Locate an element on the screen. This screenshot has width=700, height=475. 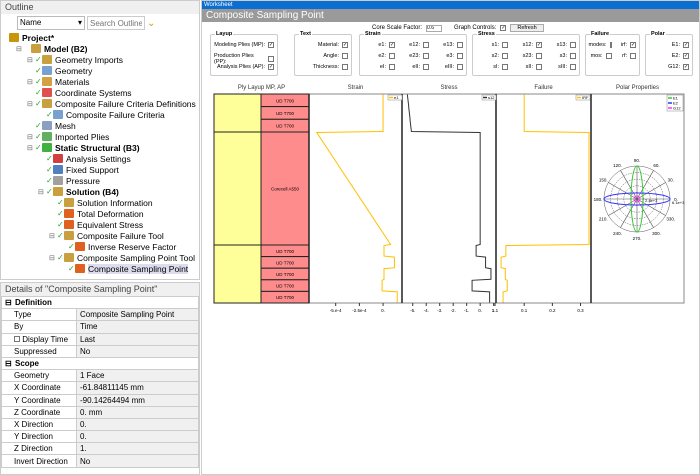
option-s23: s23: is located at coordinates (526, 56).